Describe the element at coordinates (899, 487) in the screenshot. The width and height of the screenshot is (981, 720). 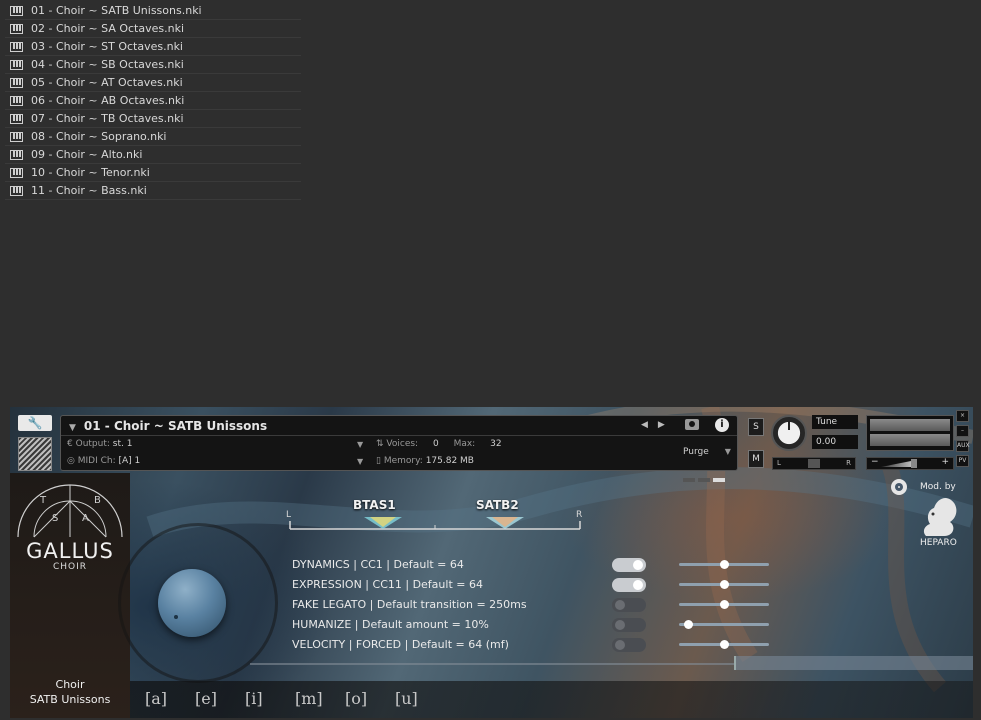
I see `gear-icon` at that location.